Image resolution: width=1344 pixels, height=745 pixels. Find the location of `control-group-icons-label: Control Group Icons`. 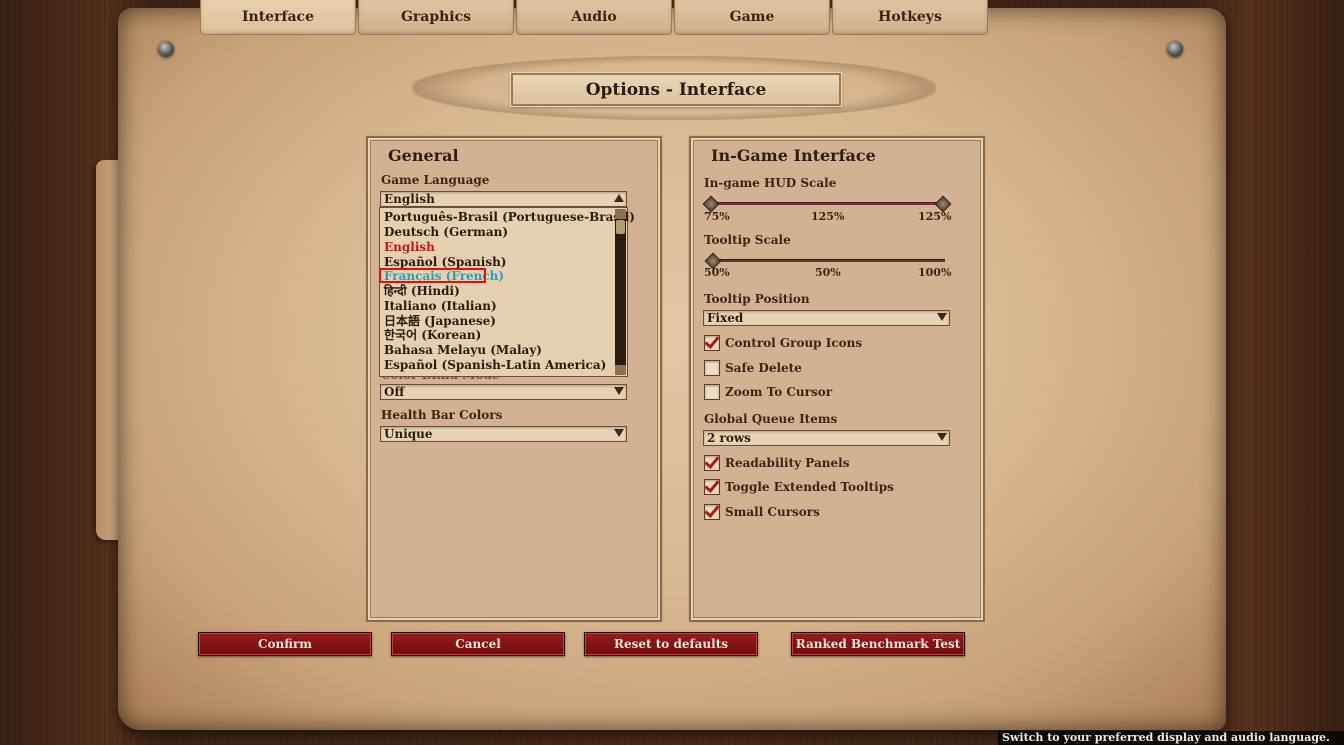

control-group-icons-label: Control Group Icons is located at coordinates (794, 343).